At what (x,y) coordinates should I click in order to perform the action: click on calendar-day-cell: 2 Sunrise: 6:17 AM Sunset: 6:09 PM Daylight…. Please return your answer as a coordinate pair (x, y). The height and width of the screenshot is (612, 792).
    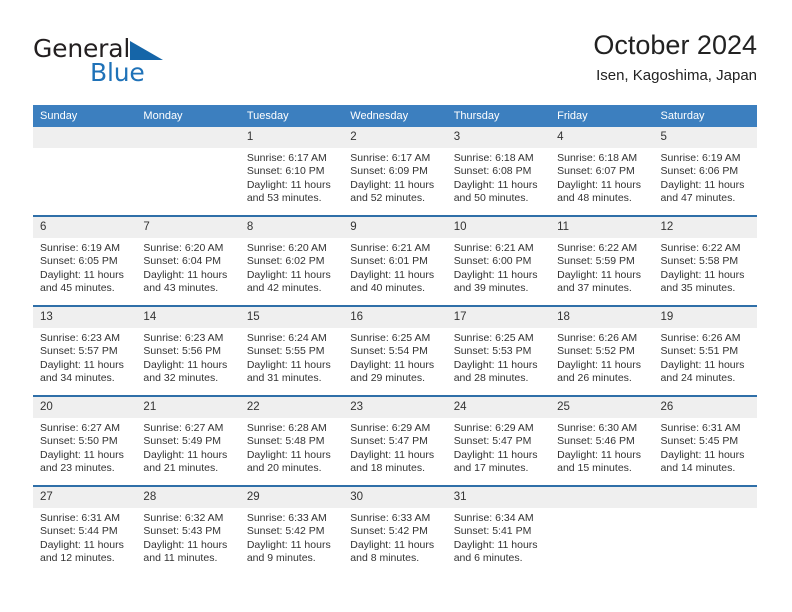
    Looking at the image, I should click on (395, 171).